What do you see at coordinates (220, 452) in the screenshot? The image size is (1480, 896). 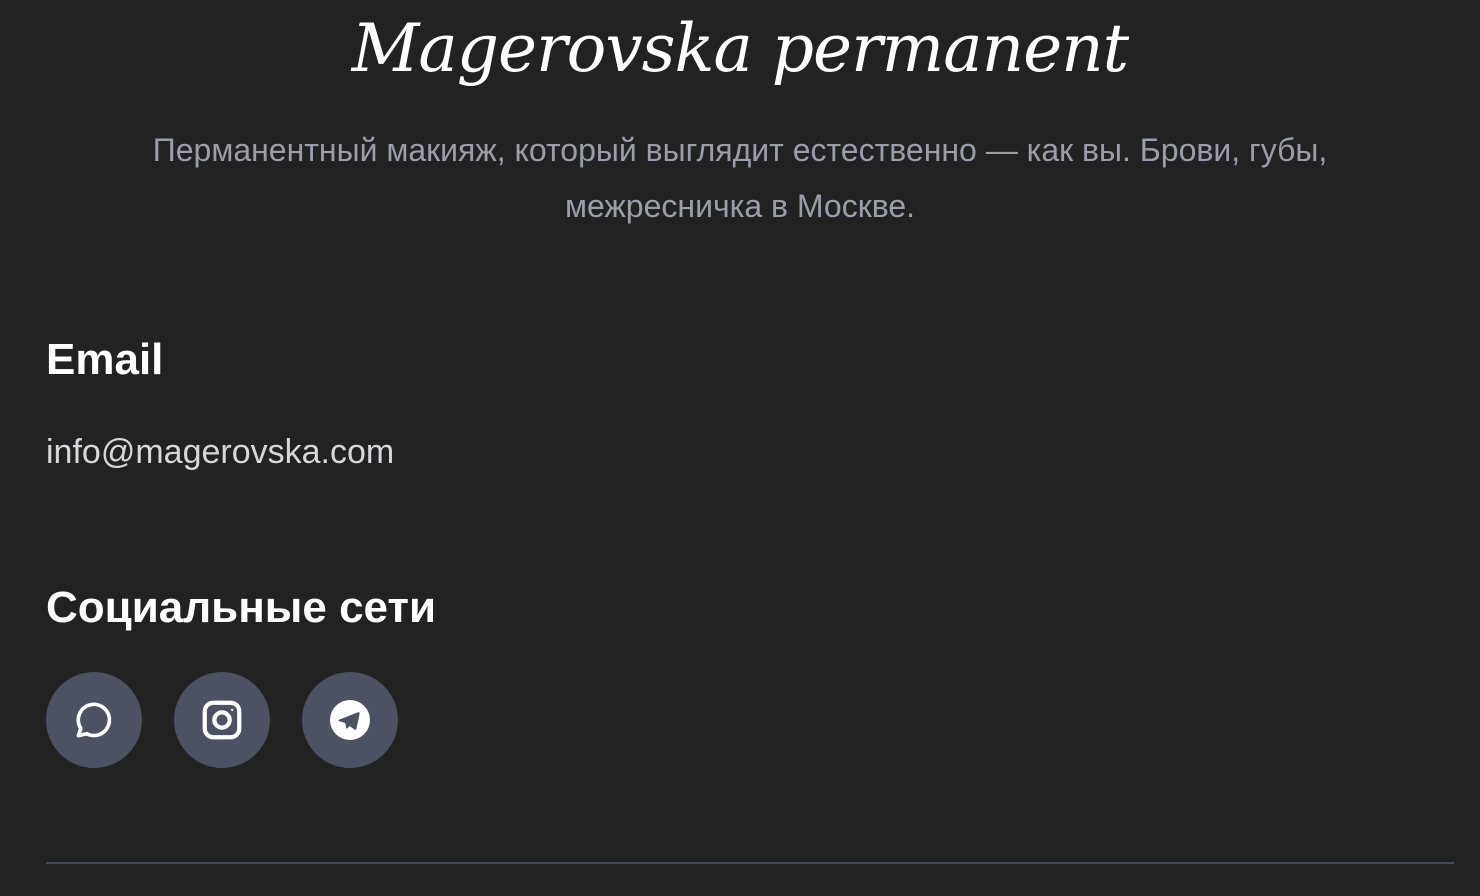 I see `email-link: info@magerovska.com` at bounding box center [220, 452].